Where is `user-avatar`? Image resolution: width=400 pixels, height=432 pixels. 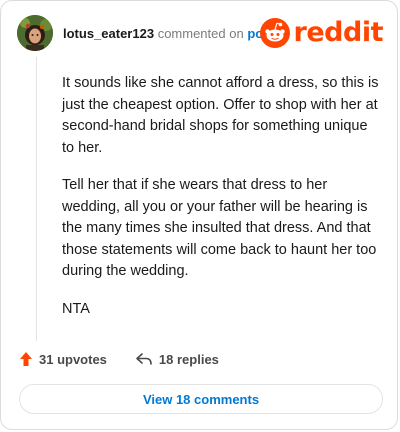
user-avatar is located at coordinates (35, 33).